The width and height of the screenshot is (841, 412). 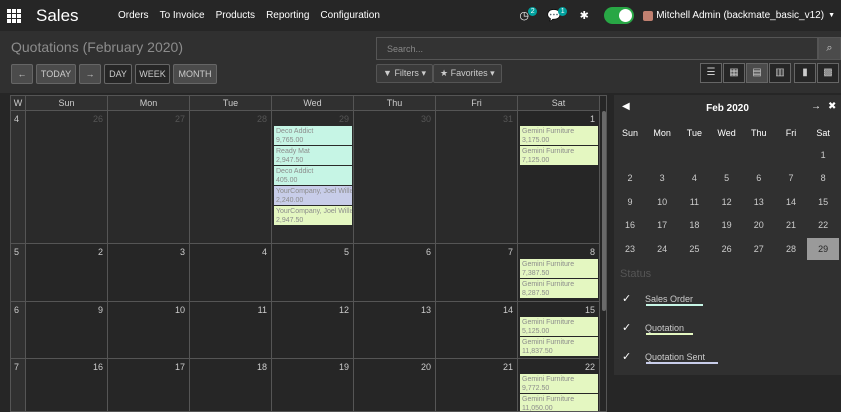 What do you see at coordinates (791, 249) in the screenshot?
I see `mini-day: 28` at bounding box center [791, 249].